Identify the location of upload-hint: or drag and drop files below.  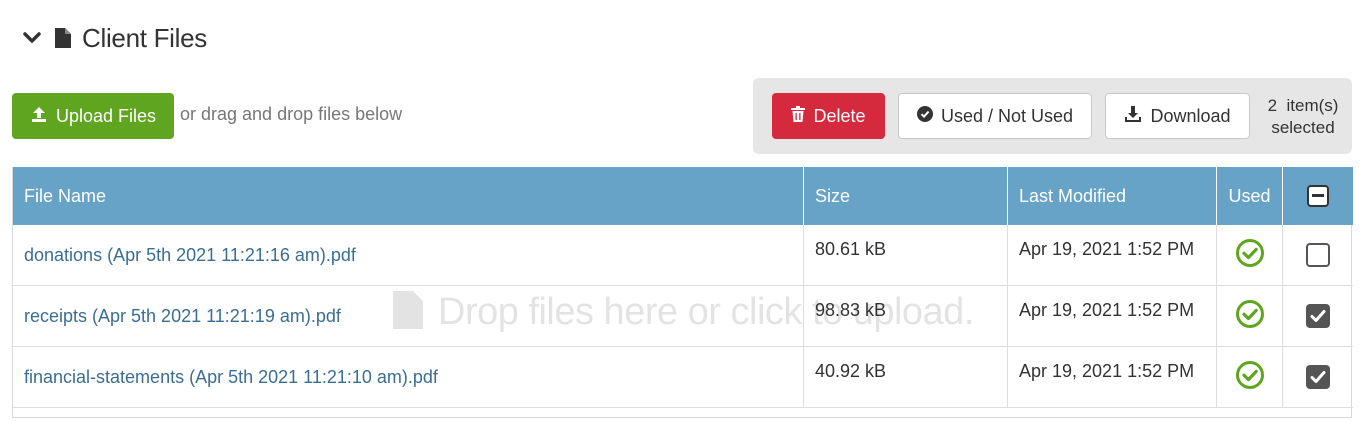
(291, 114).